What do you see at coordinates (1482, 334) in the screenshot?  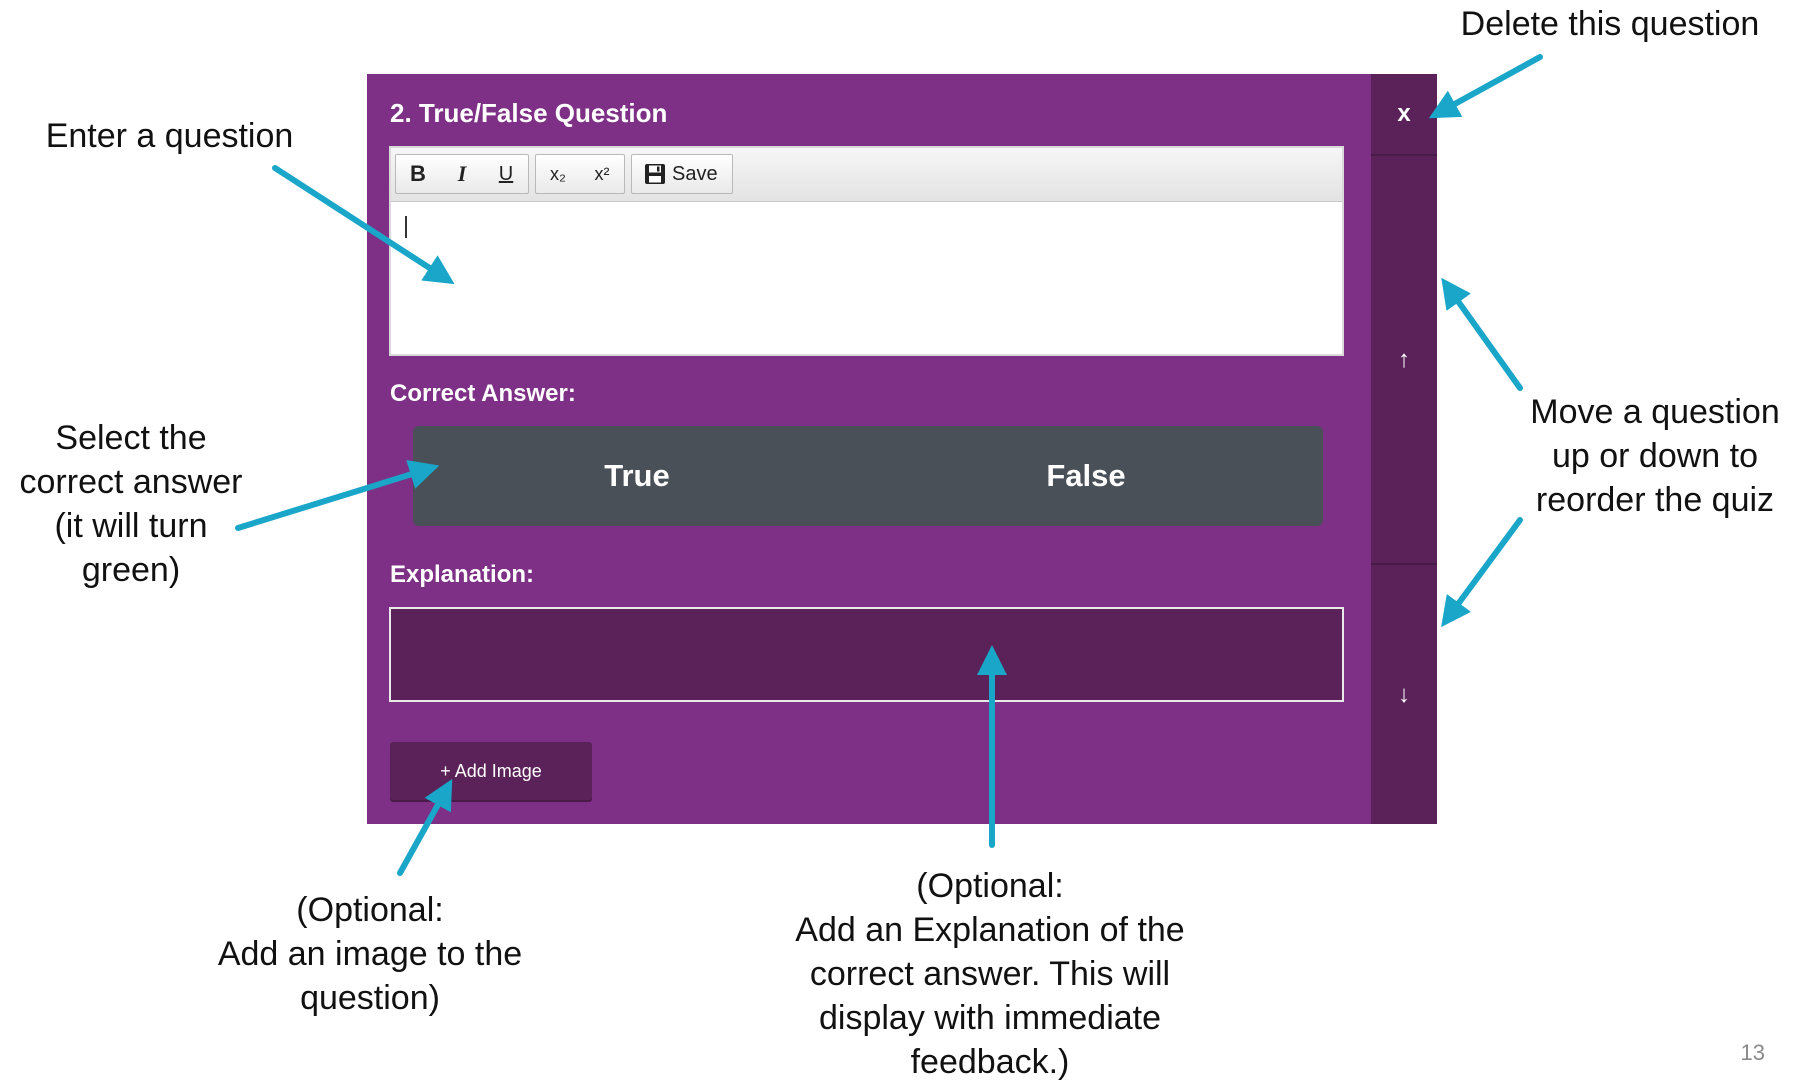 I see `arrow-move-up` at bounding box center [1482, 334].